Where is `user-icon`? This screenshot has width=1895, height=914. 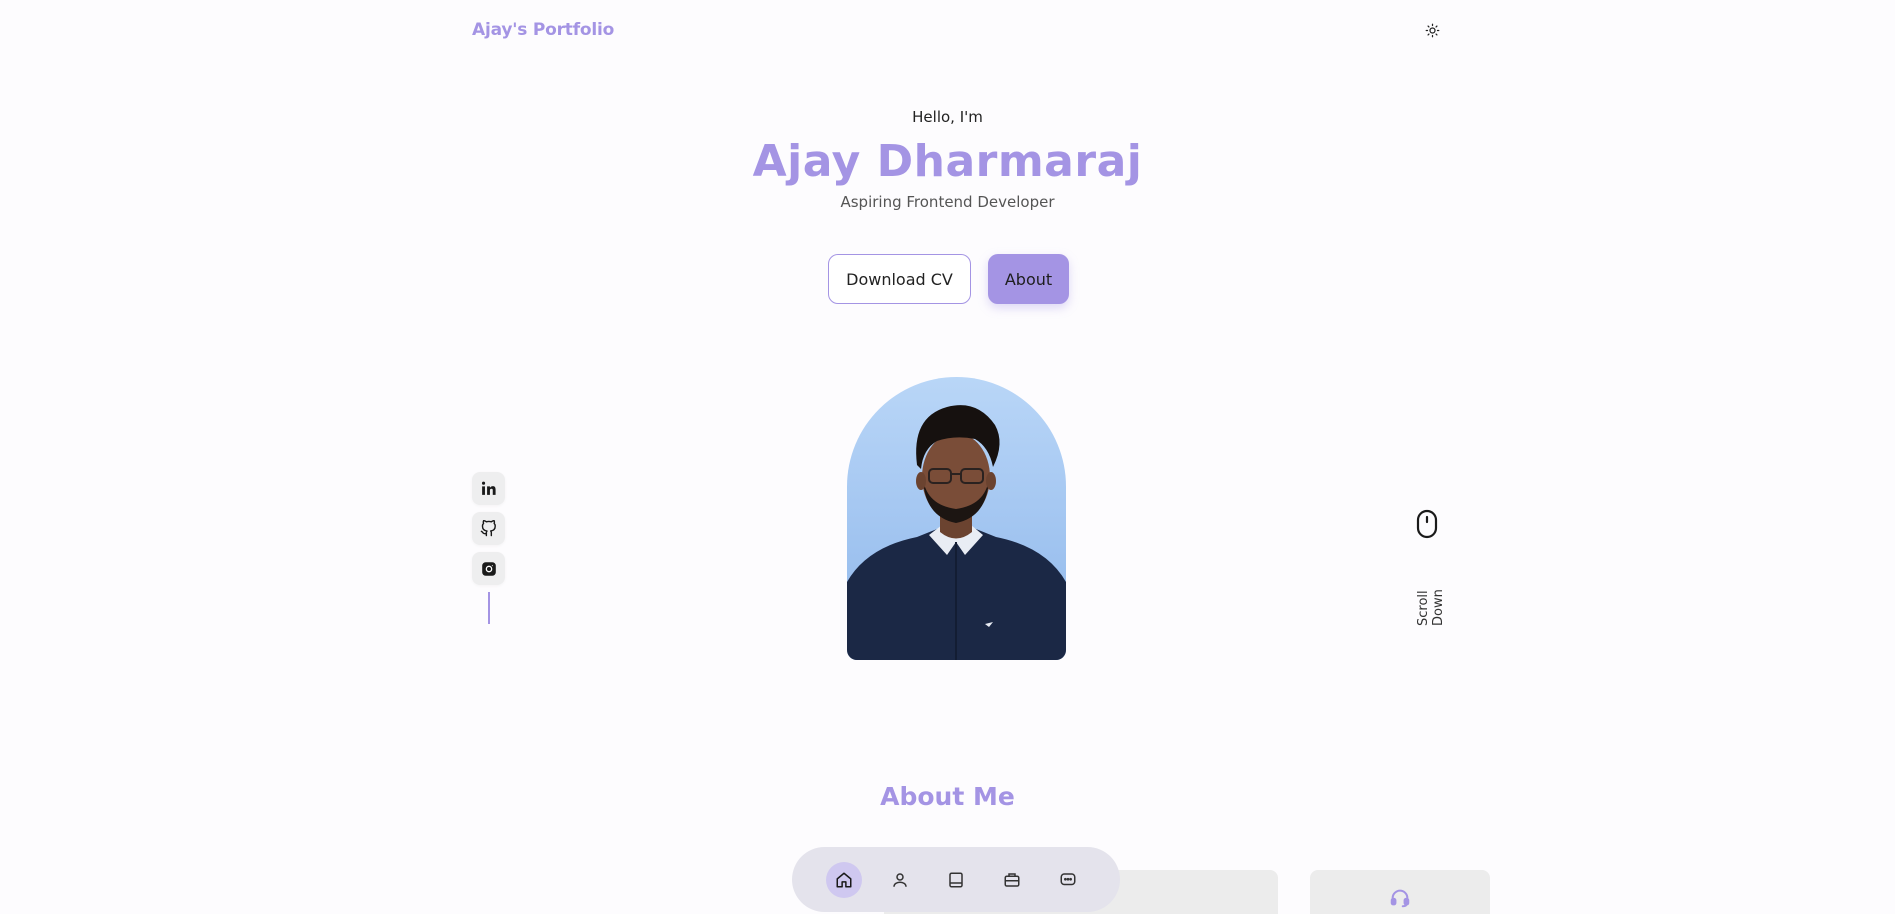 user-icon is located at coordinates (900, 879).